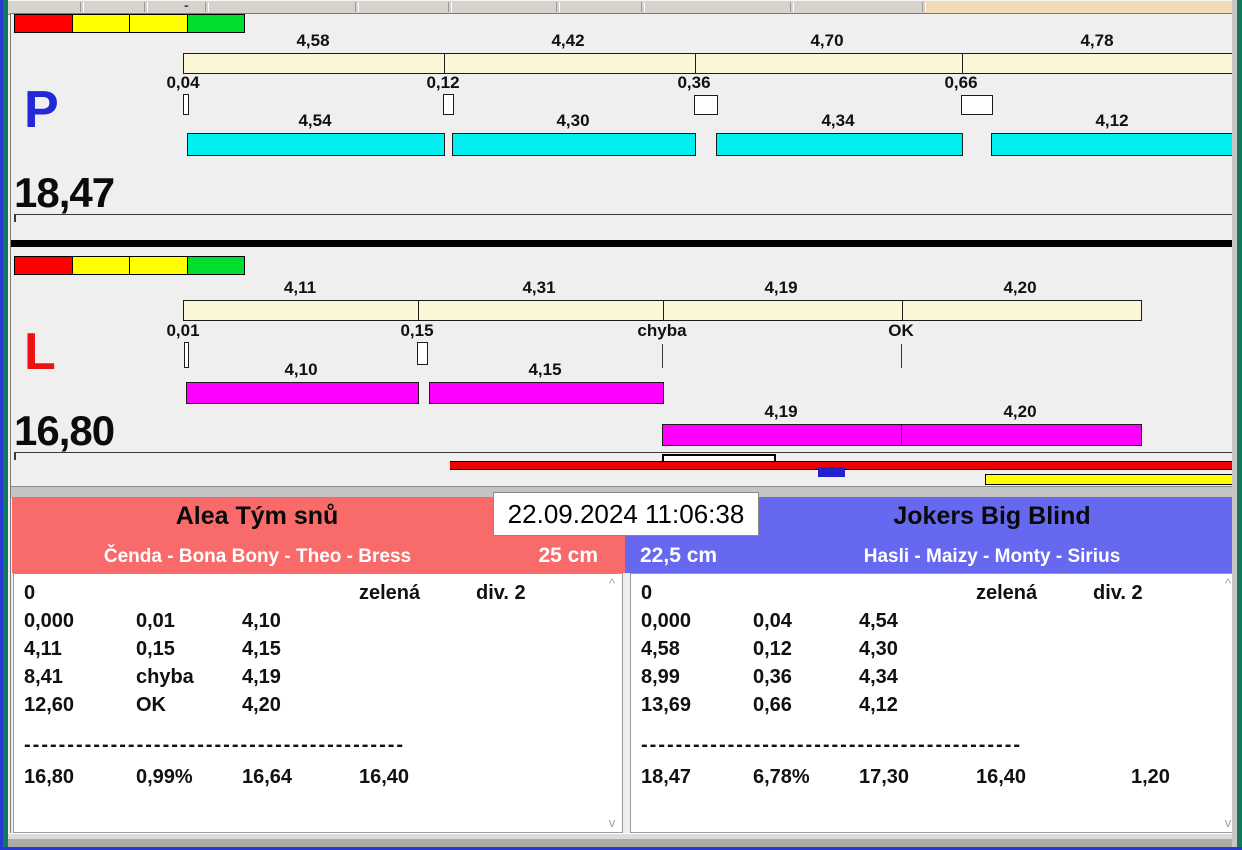 This screenshot has height=850, width=1242. Describe the element at coordinates (624, 243) in the screenshot. I see `lane-separator` at that location.